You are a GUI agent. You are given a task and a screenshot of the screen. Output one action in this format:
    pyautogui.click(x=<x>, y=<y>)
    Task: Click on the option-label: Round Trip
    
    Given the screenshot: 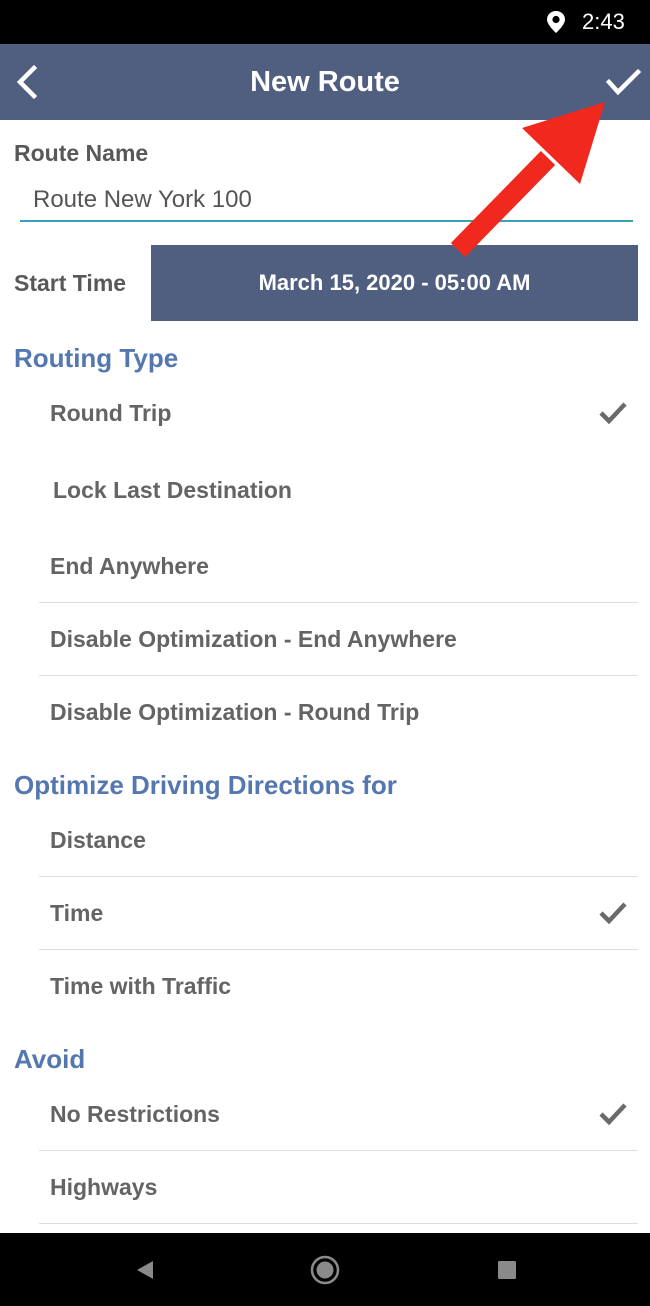 What is the action you would take?
    pyautogui.click(x=111, y=413)
    